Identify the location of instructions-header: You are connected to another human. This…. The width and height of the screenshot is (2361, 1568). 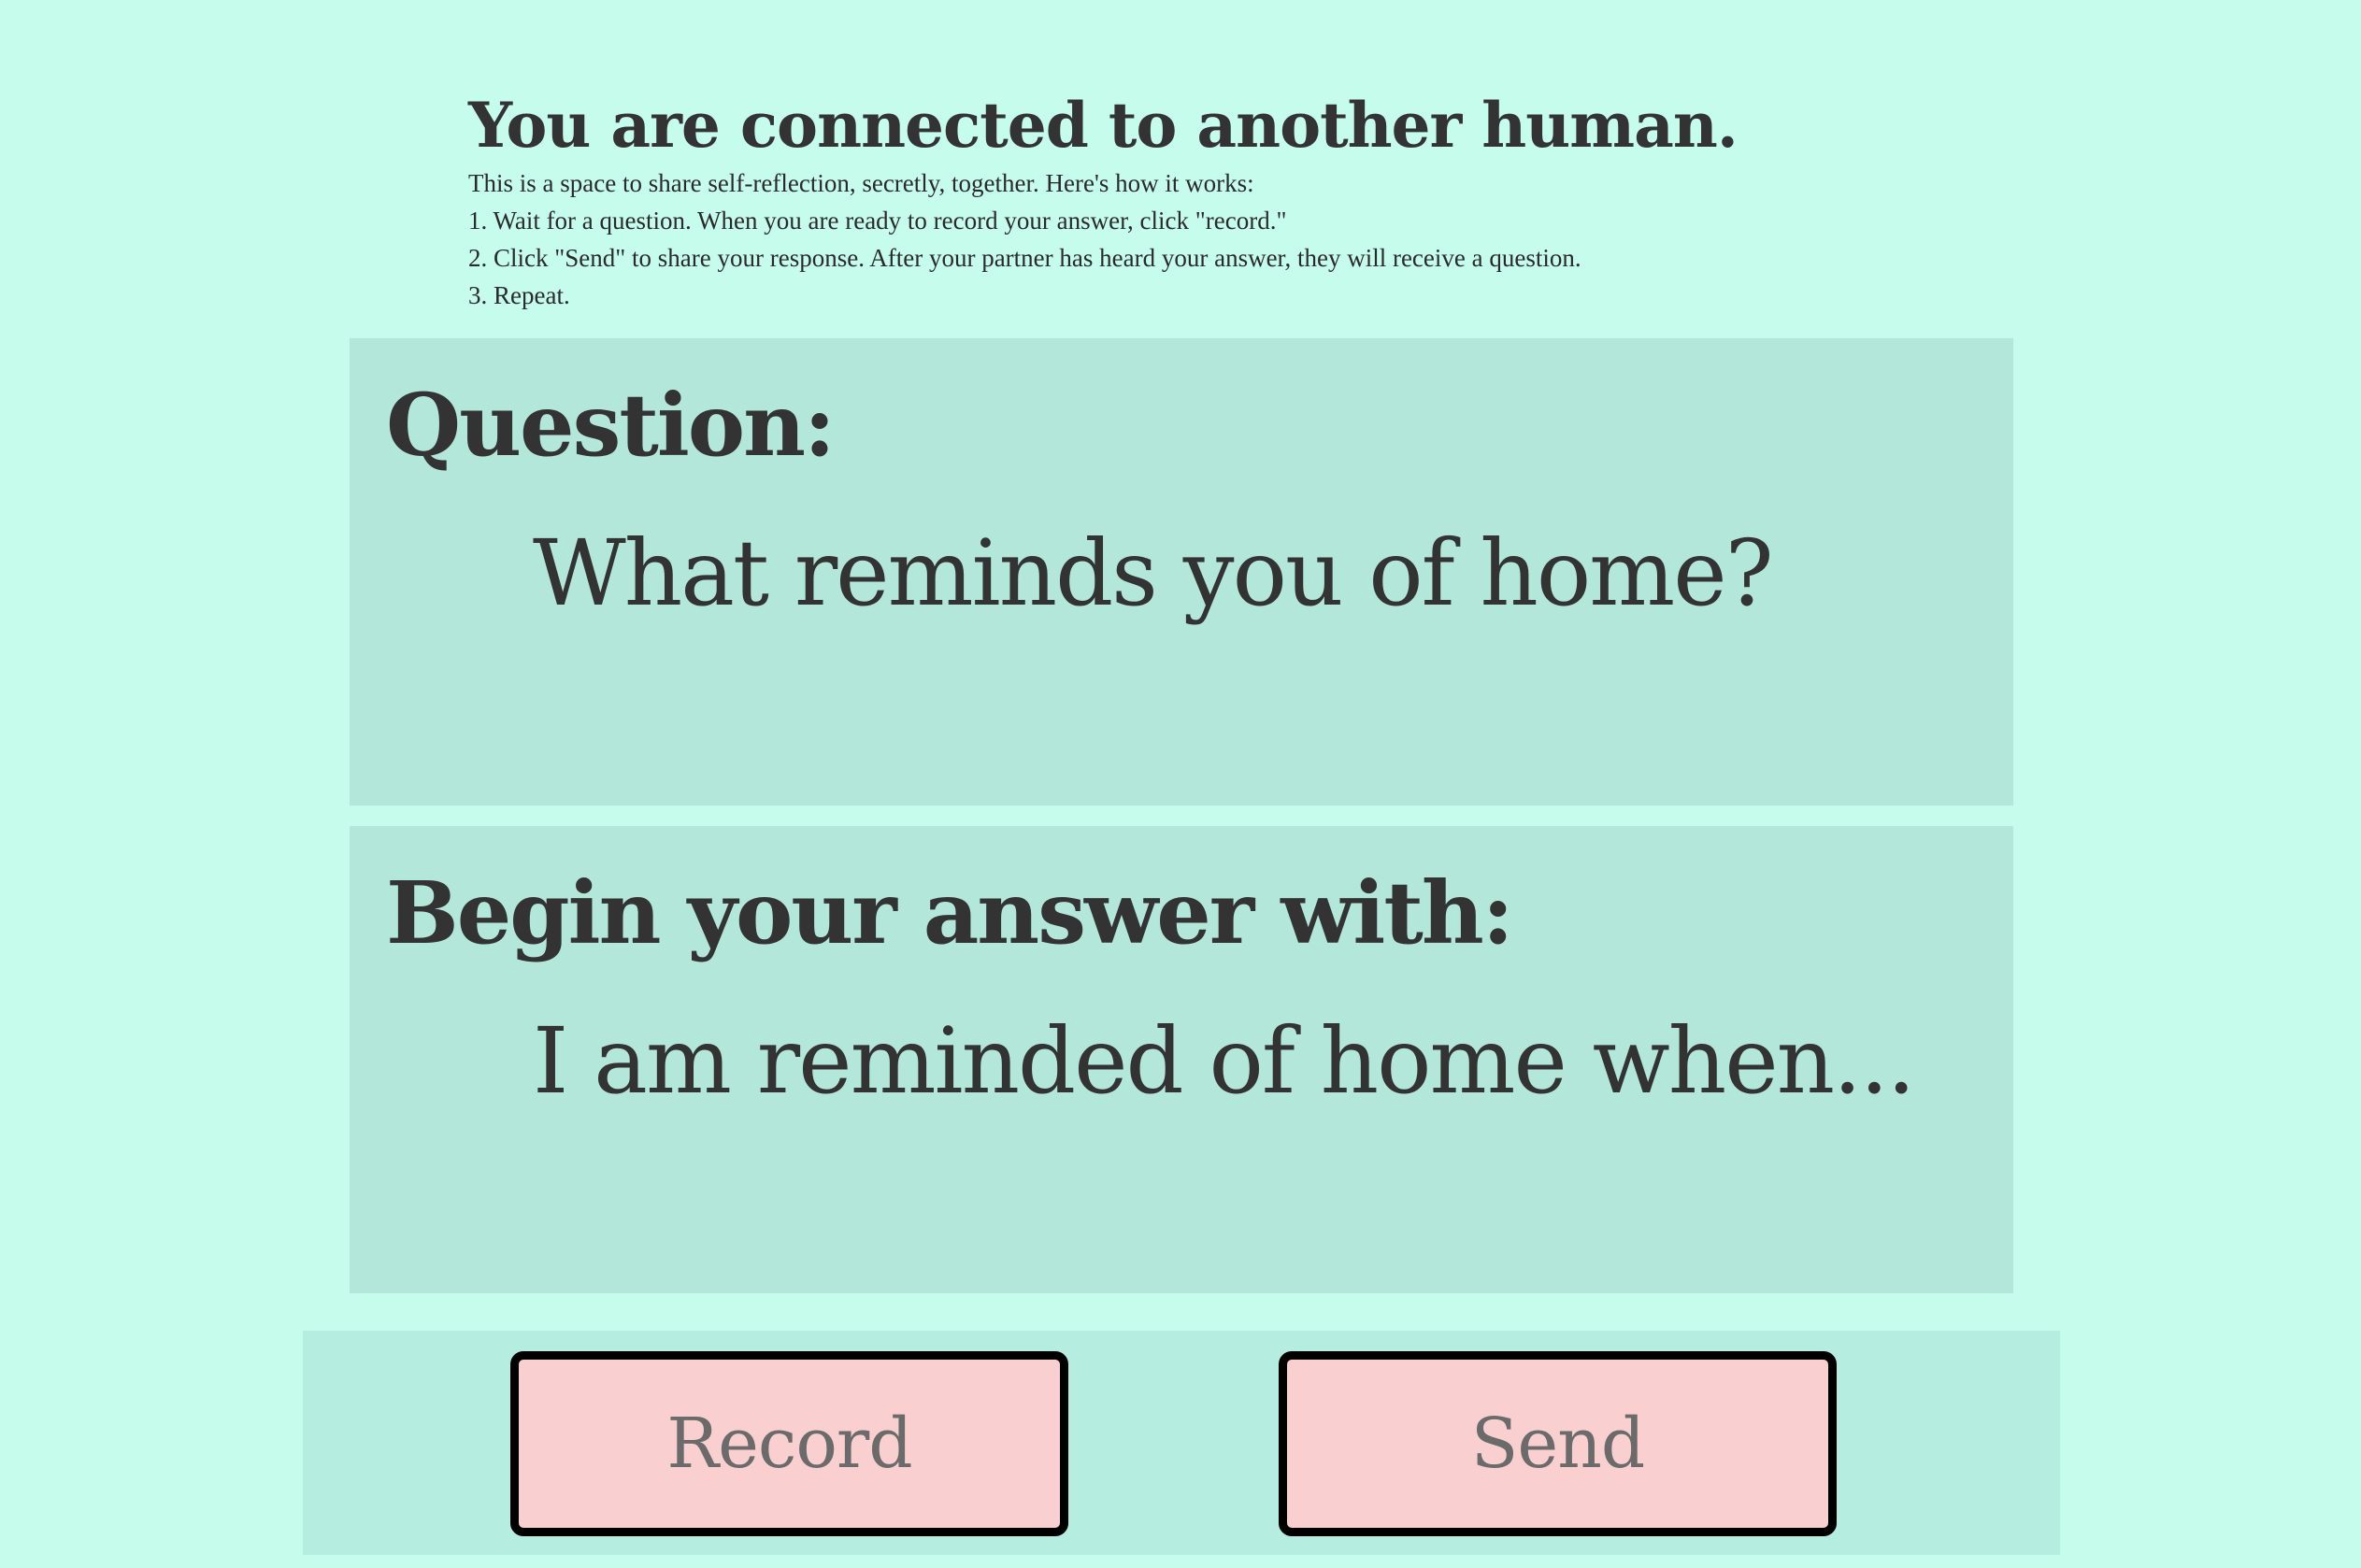
(1262, 200).